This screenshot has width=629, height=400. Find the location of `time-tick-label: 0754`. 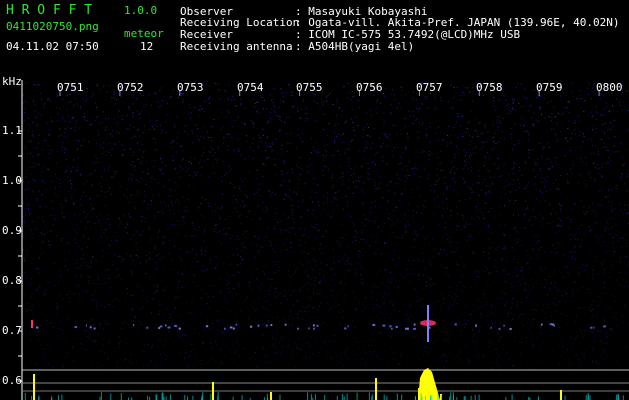

time-tick-label: 0754 is located at coordinates (250, 87).